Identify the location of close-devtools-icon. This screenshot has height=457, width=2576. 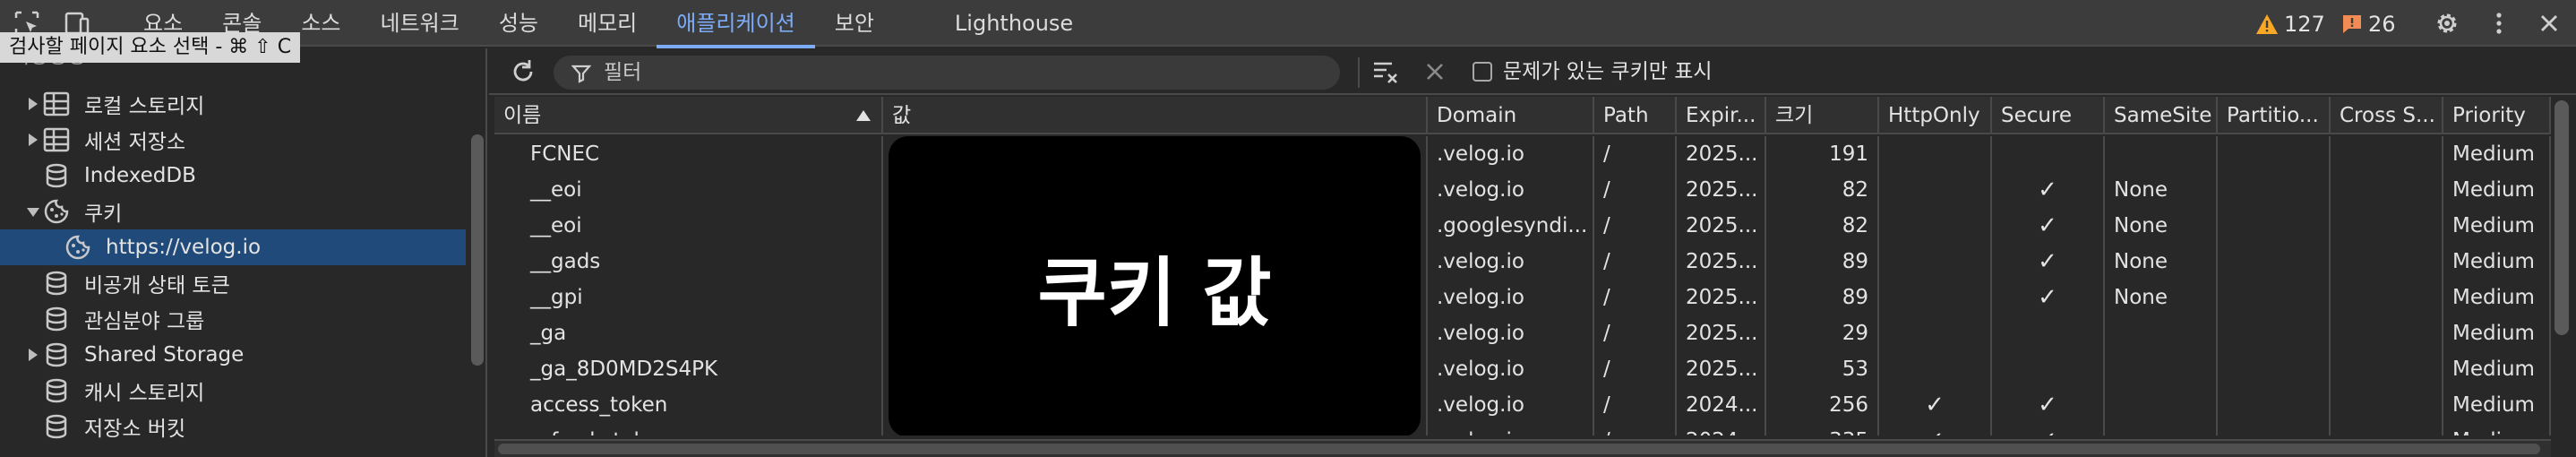
(2549, 23).